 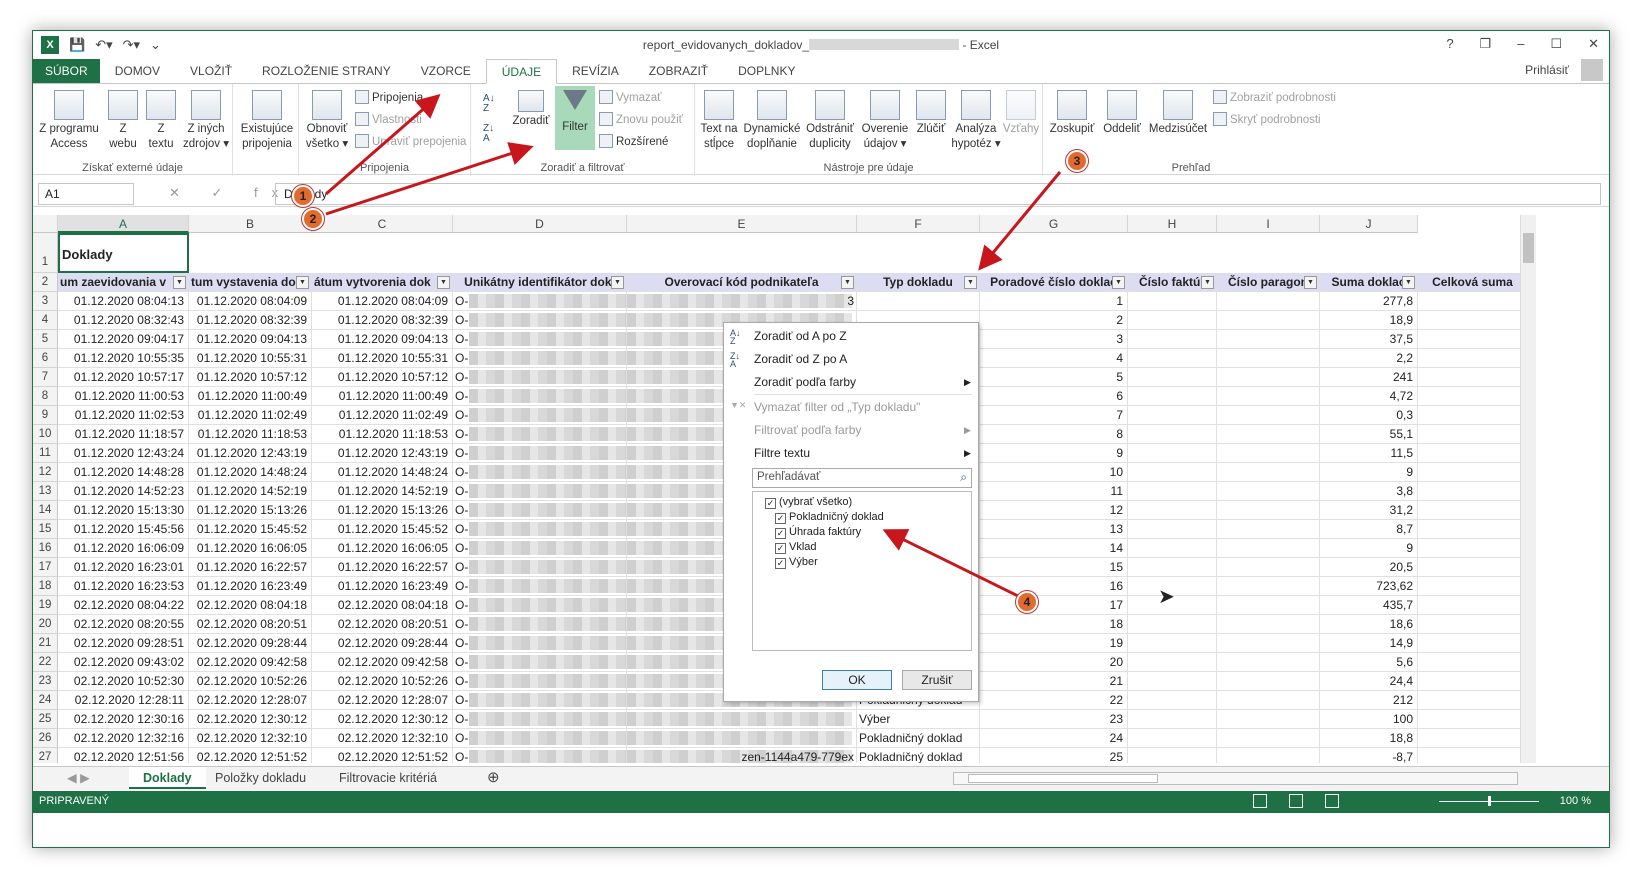 I want to click on row-header: 13, so click(x=45, y=491).